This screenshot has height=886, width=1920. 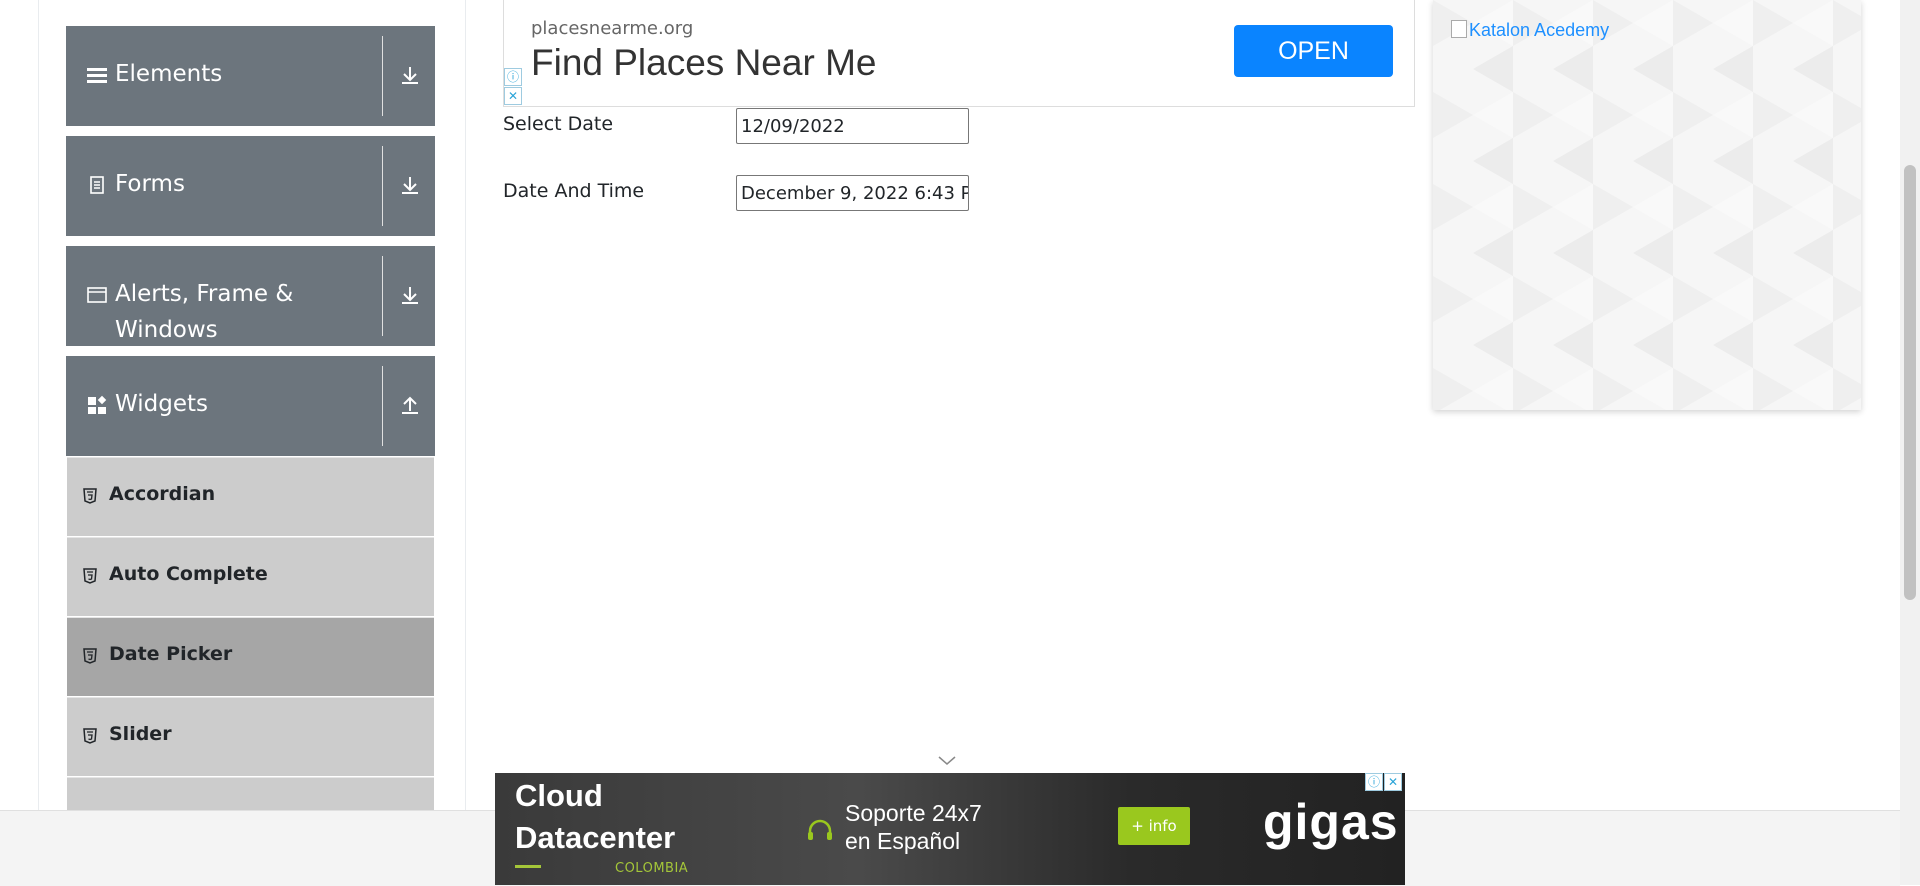 I want to click on ad-headline: Find Places Near Me, so click(x=703, y=63).